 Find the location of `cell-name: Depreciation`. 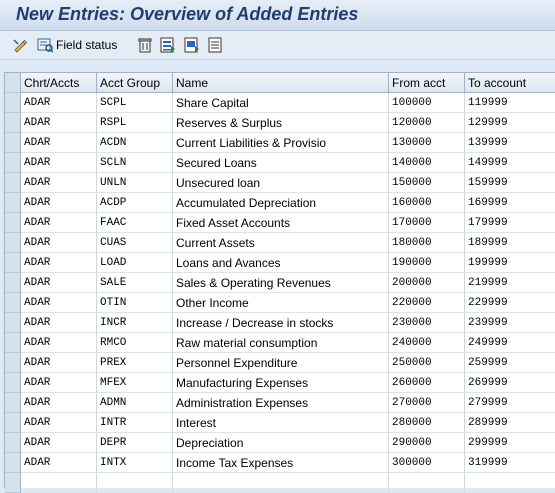

cell-name: Depreciation is located at coordinates (281, 443).